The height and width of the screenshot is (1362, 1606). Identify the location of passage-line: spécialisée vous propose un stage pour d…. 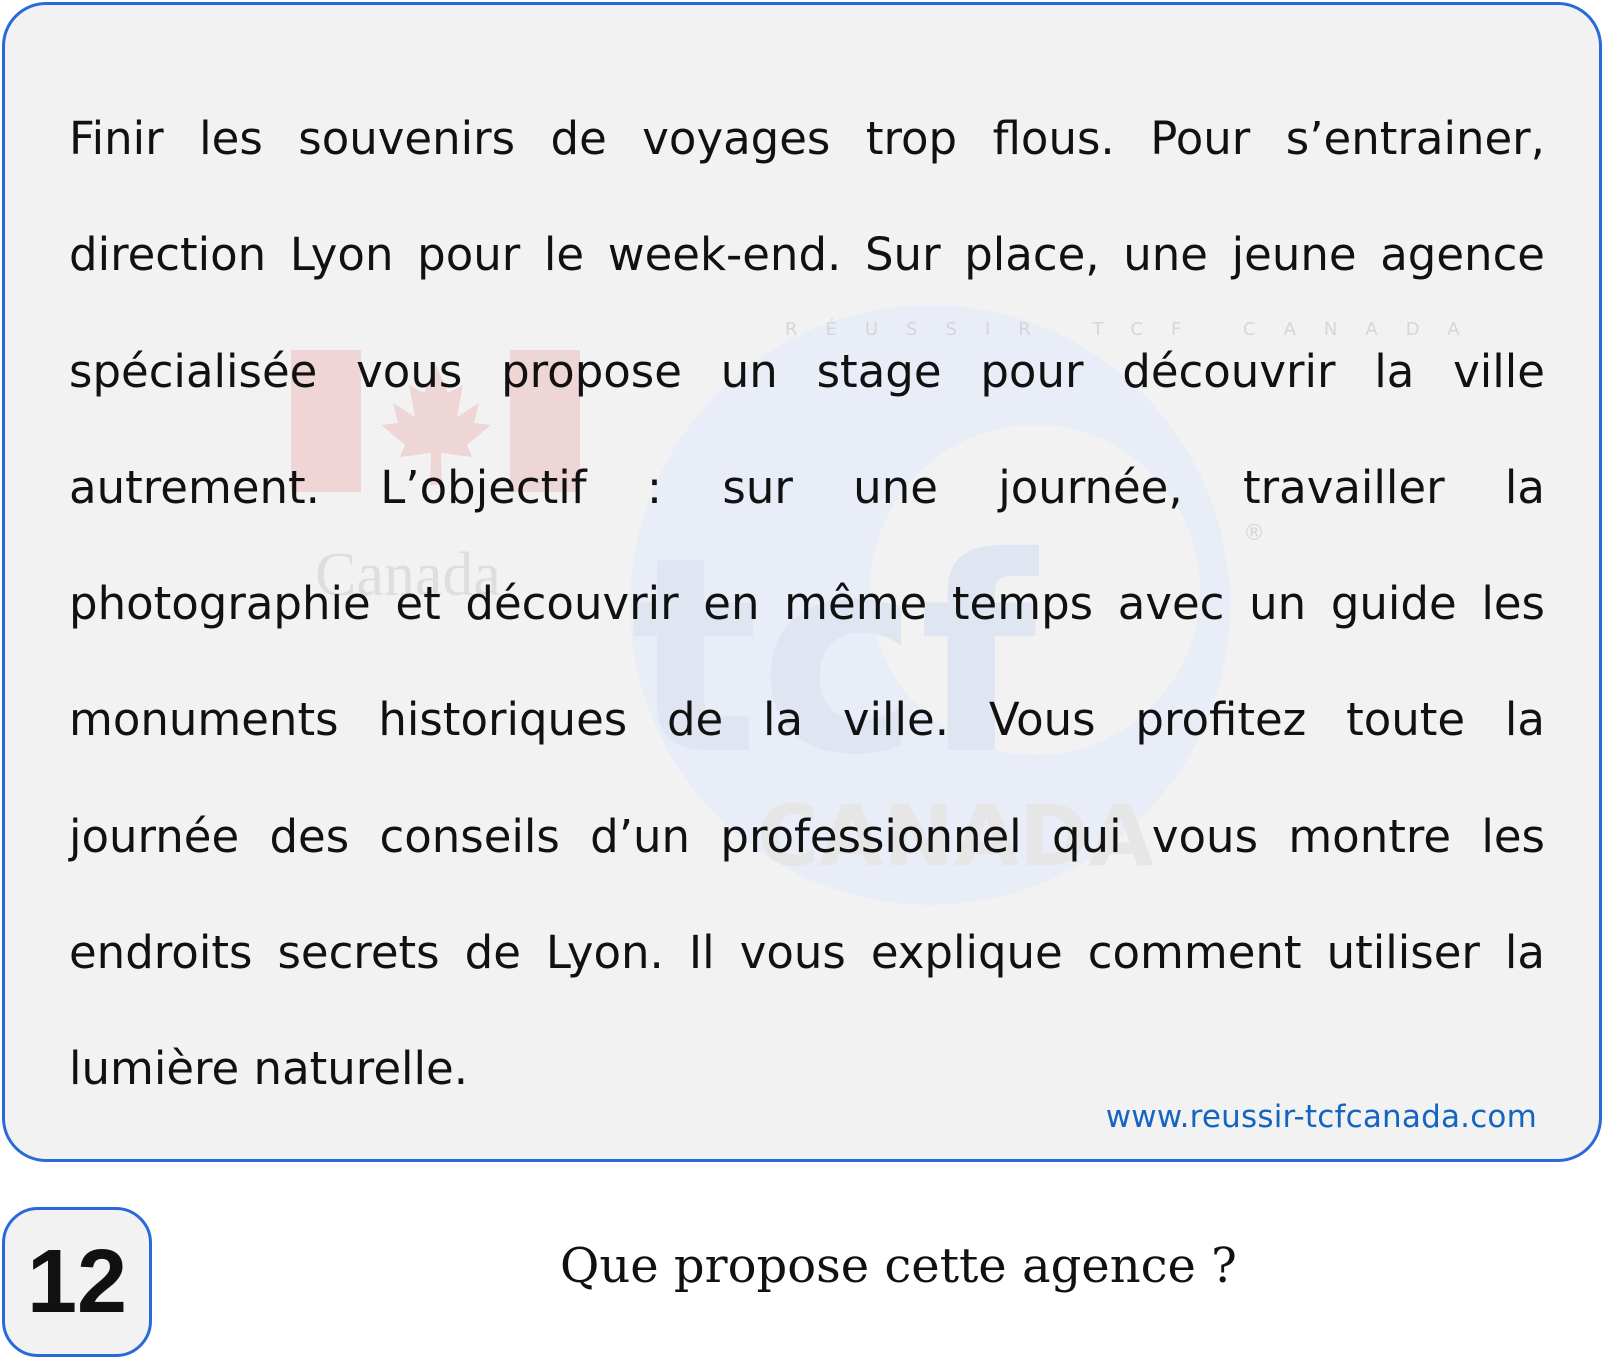
(807, 371).